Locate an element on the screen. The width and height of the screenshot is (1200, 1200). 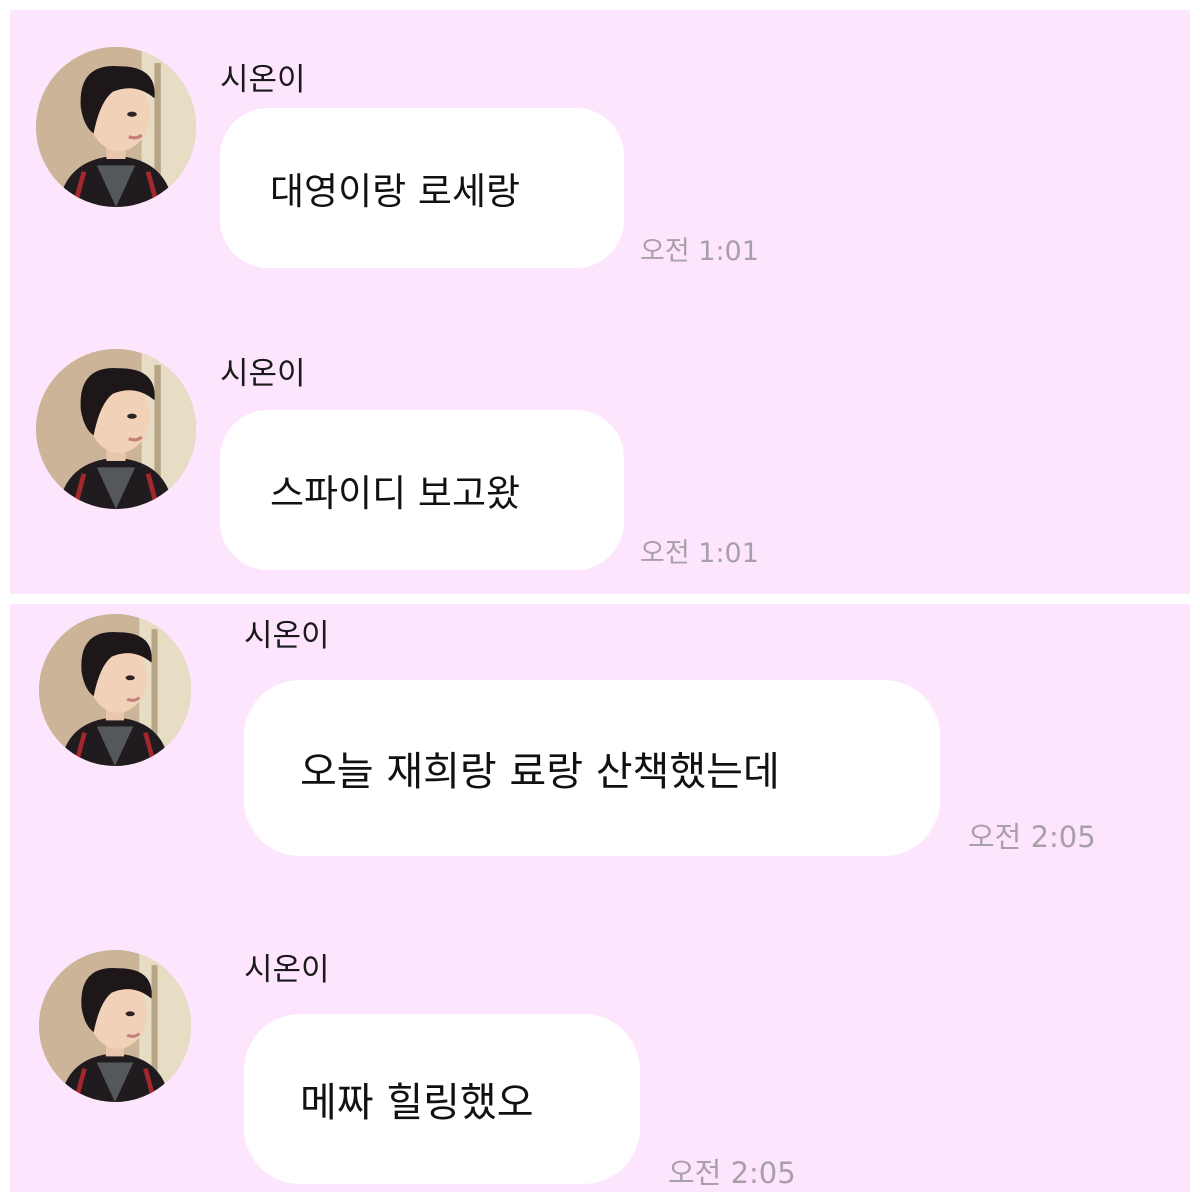
message-bubble: 오늘 재희랑 료랑 산책했는데 is located at coordinates (592, 768).